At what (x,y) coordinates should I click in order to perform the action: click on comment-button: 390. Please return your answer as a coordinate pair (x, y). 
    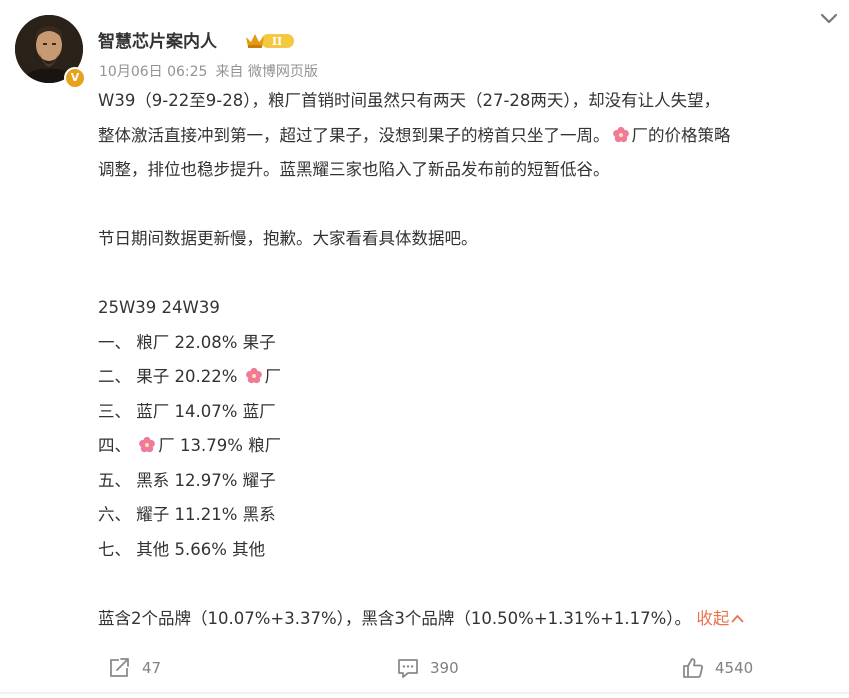
    Looking at the image, I should click on (427, 668).